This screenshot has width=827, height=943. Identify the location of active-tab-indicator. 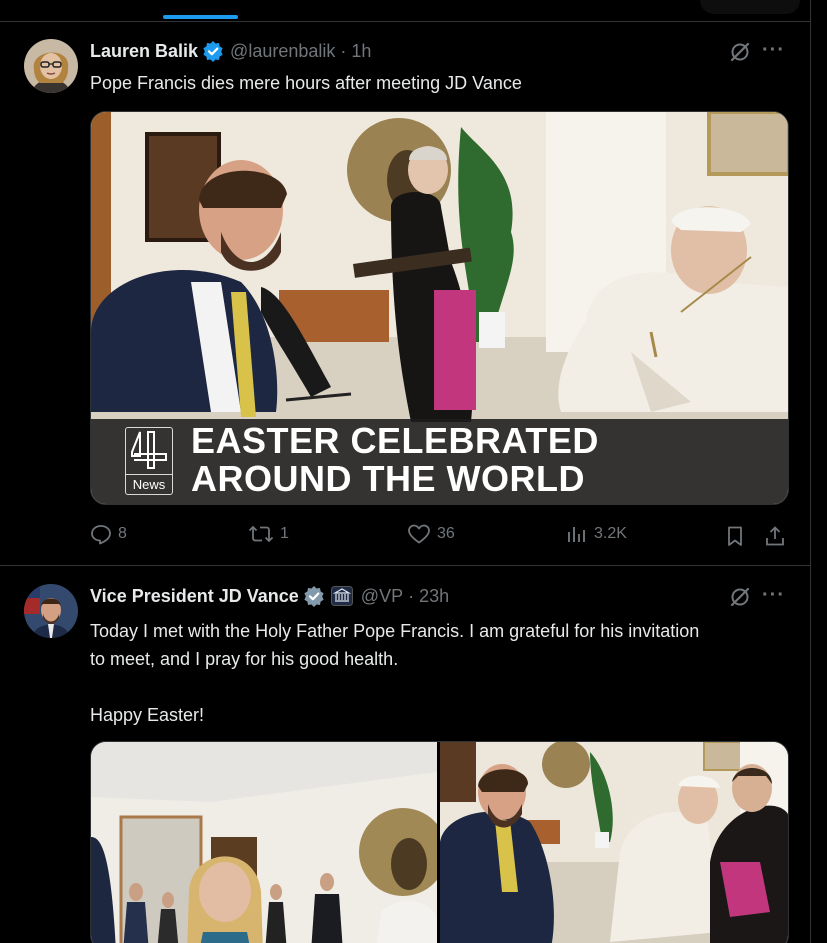
(200, 17).